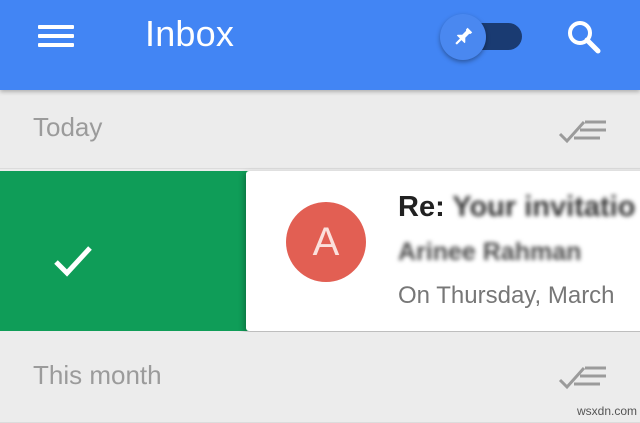 The width and height of the screenshot is (640, 423). I want to click on pin-icon, so click(463, 37).